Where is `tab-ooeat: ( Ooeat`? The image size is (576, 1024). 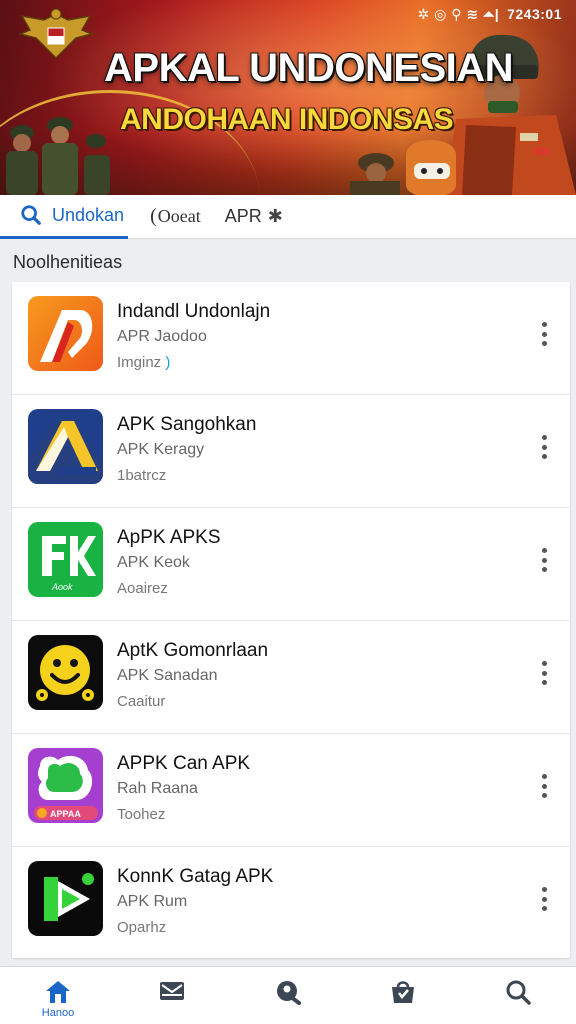 tab-ooeat: ( Ooeat is located at coordinates (175, 217).